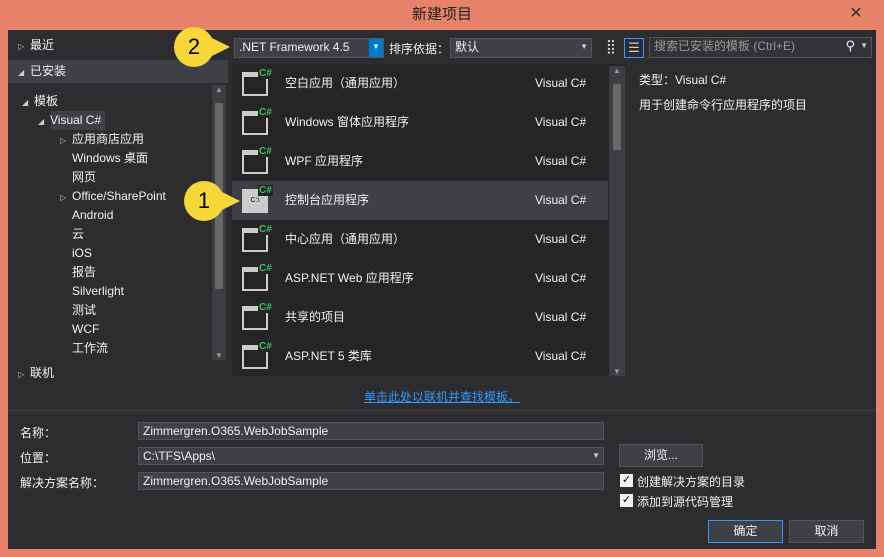 The image size is (884, 557). Describe the element at coordinates (420, 161) in the screenshot. I see `template-row: C# WPF 应用程序 Visual C#` at that location.